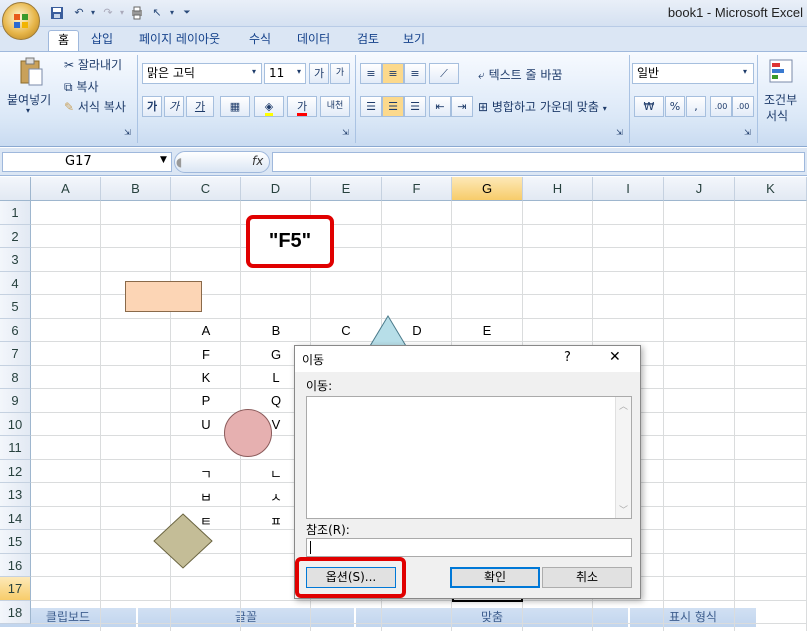 This screenshot has height=631, width=807. I want to click on column-header-e: E, so click(346, 189).